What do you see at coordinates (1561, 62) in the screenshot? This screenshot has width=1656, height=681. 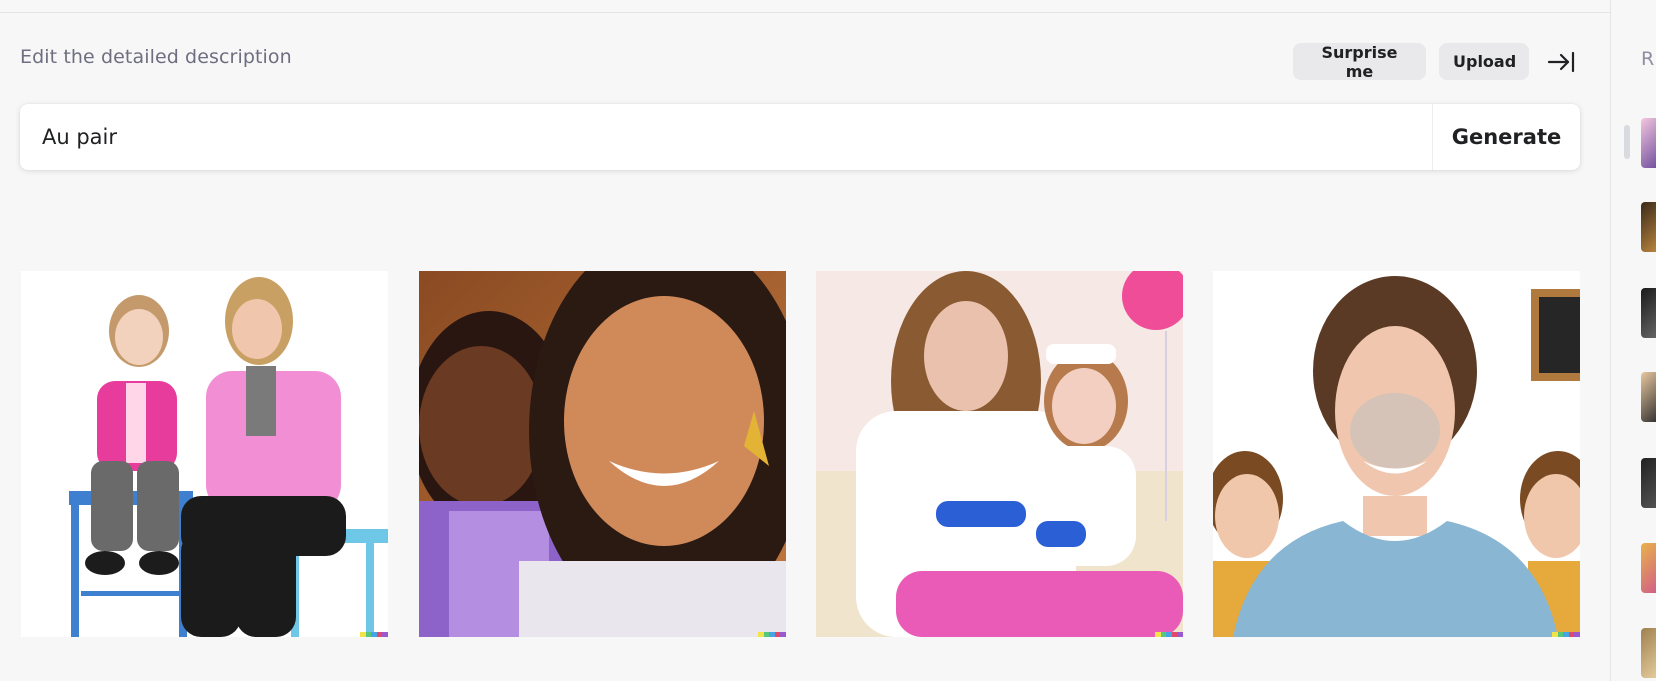 I see `arrow-to-right-icon` at bounding box center [1561, 62].